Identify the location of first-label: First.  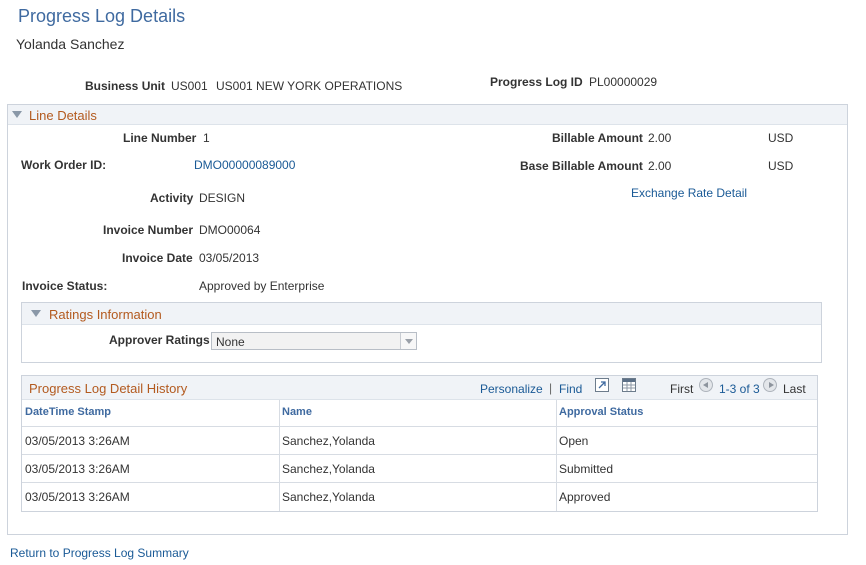
(682, 389).